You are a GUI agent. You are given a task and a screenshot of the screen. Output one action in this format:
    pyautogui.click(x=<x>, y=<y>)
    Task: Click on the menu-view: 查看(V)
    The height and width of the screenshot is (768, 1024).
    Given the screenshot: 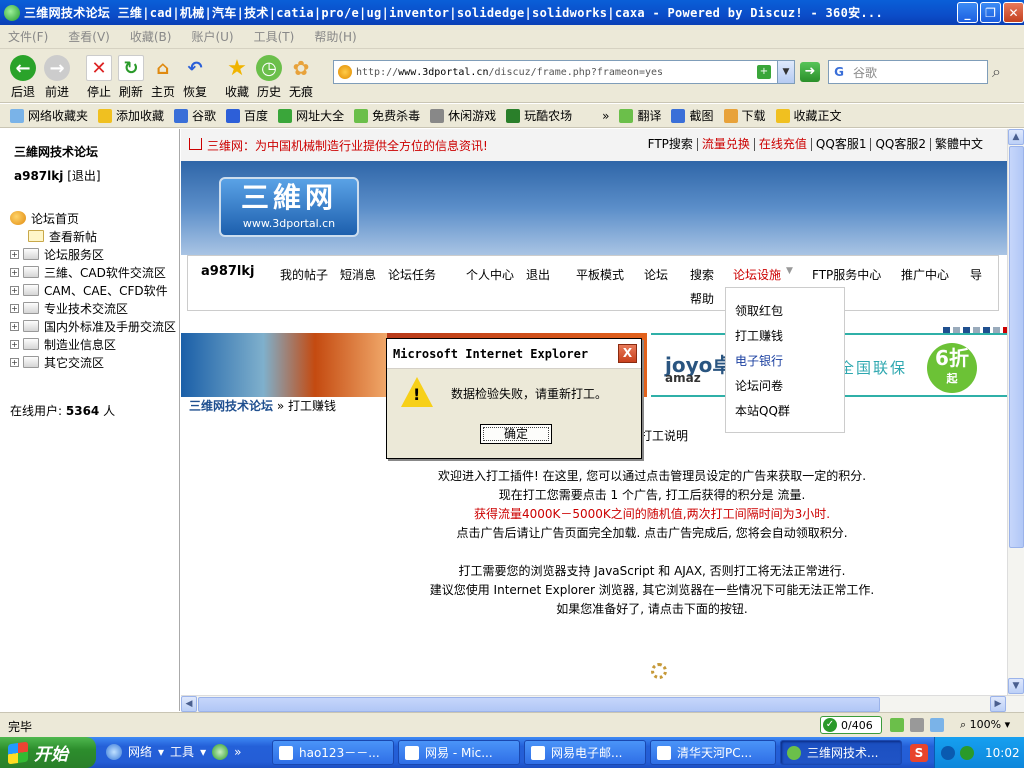 What is the action you would take?
    pyautogui.click(x=89, y=36)
    